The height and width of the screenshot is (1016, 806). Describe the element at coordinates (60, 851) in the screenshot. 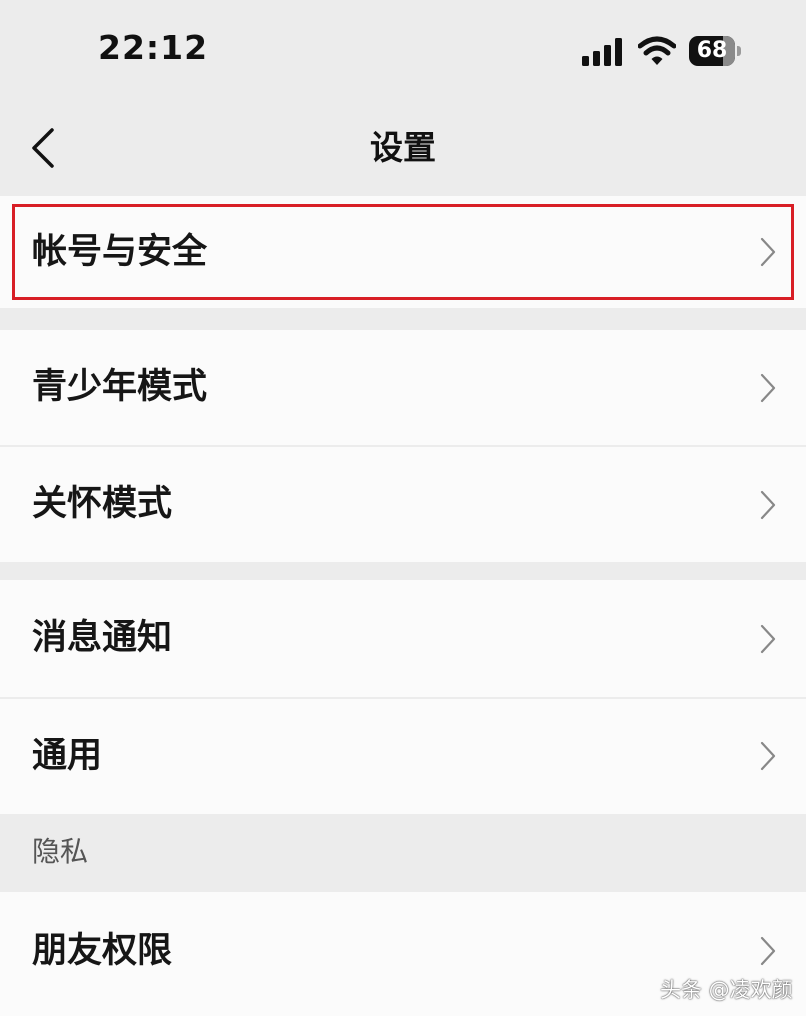

I see `section-header-label: 隐私` at that location.